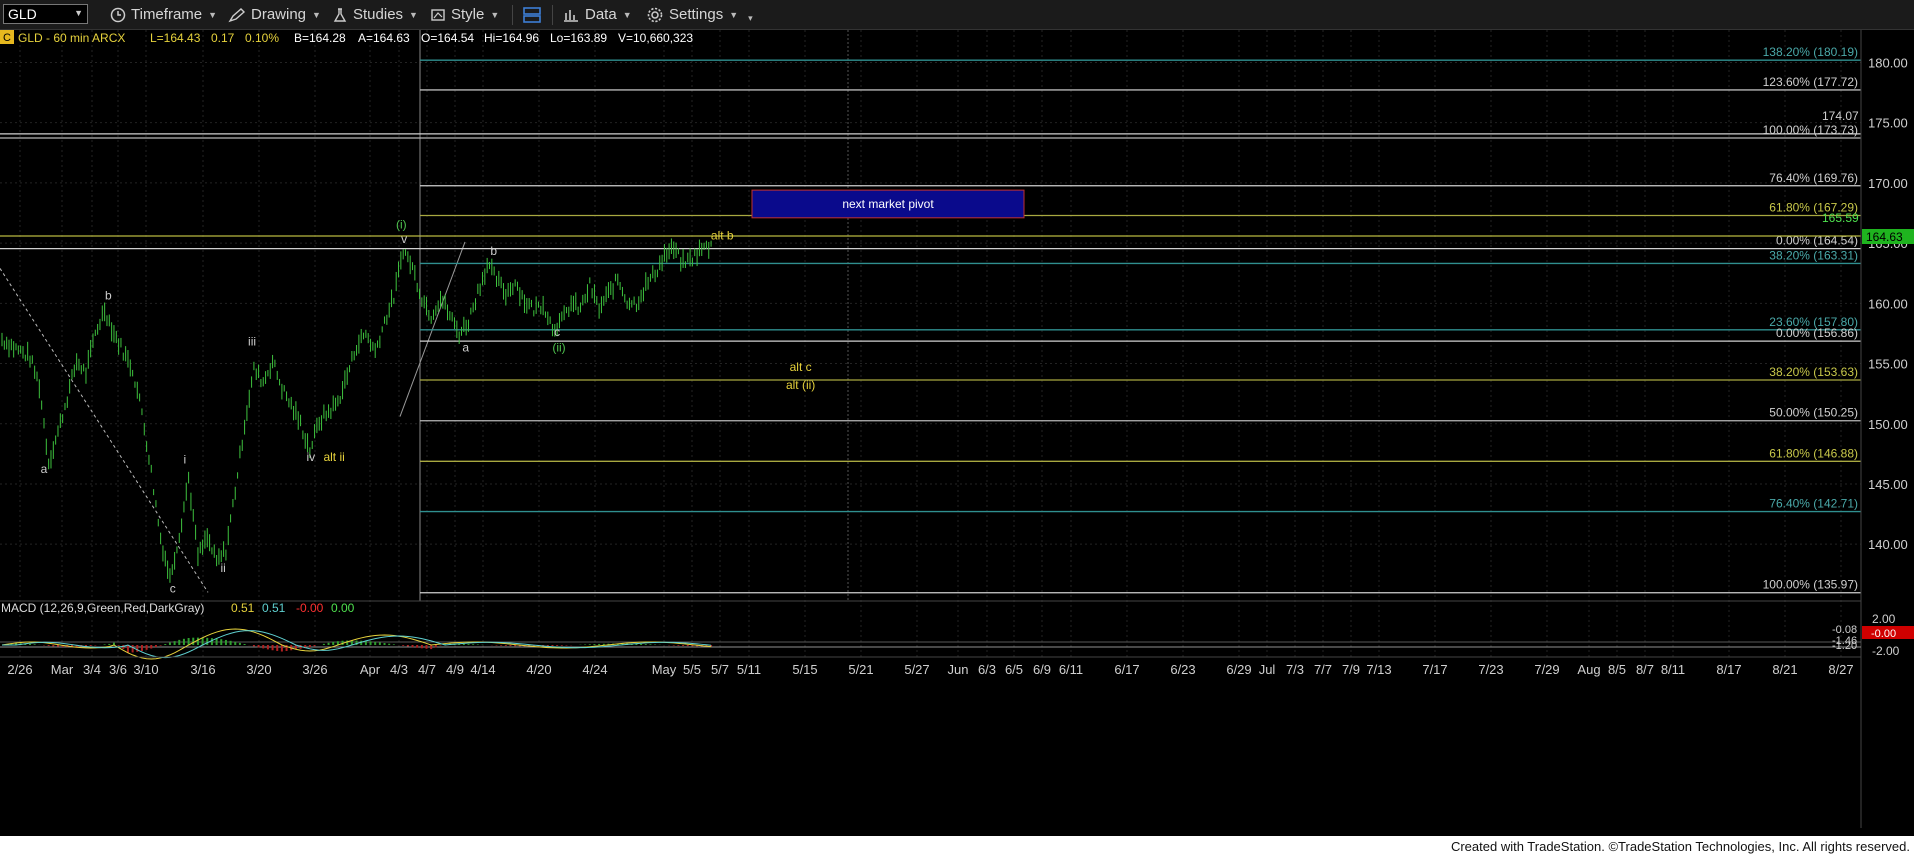 This screenshot has width=1914, height=856. Describe the element at coordinates (252, 341) in the screenshot. I see `wave-label: iii` at that location.